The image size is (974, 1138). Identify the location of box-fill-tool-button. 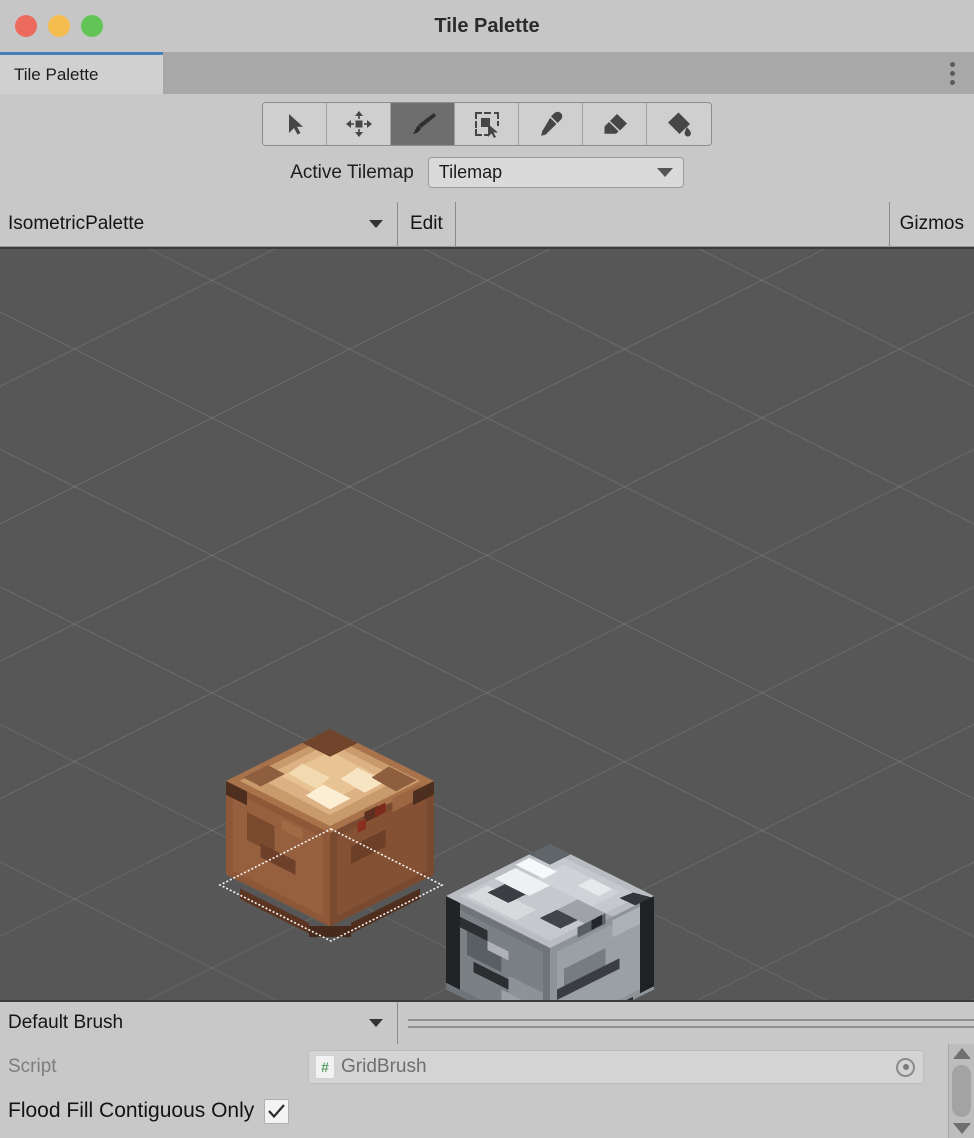
(487, 124).